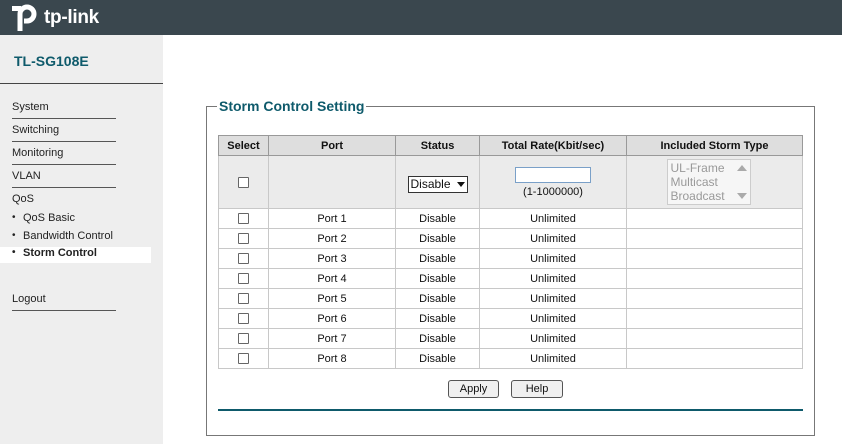 The height and width of the screenshot is (444, 842). Describe the element at coordinates (64, 178) in the screenshot. I see `menu-vlan: VLAN` at that location.